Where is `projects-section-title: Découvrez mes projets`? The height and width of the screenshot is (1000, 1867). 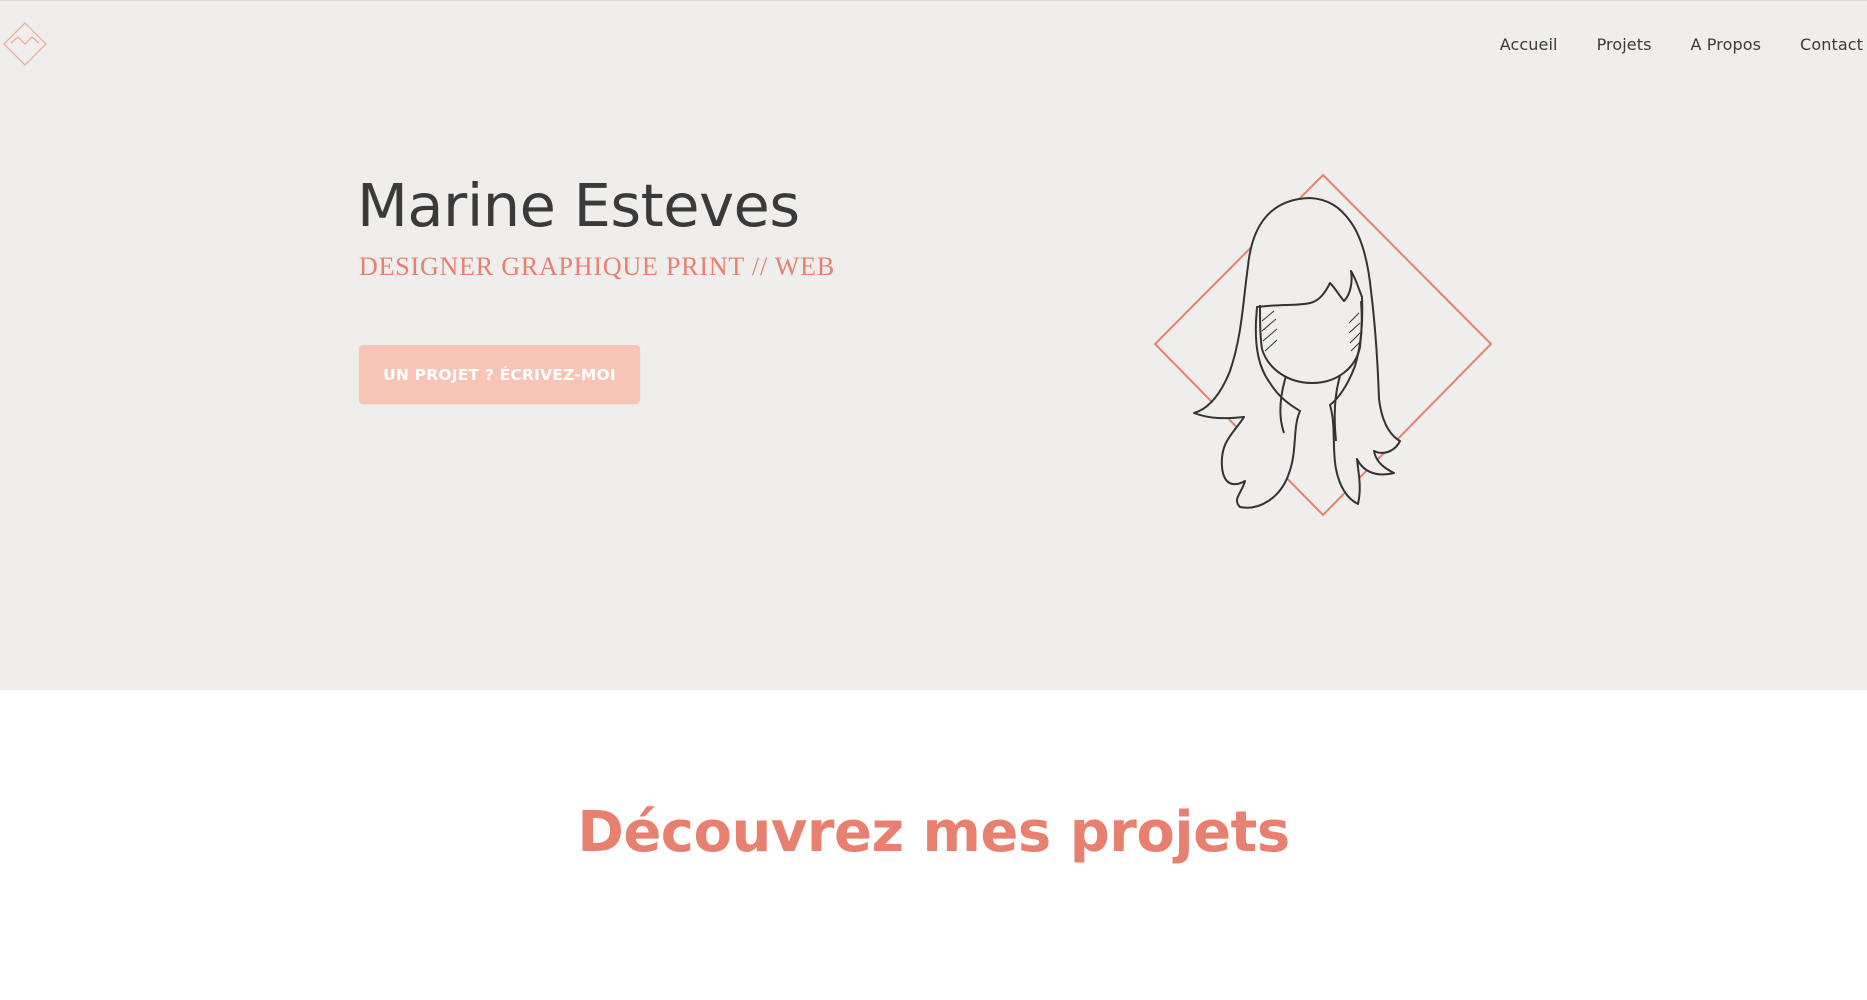 projects-section-title: Découvrez mes projets is located at coordinates (933, 832).